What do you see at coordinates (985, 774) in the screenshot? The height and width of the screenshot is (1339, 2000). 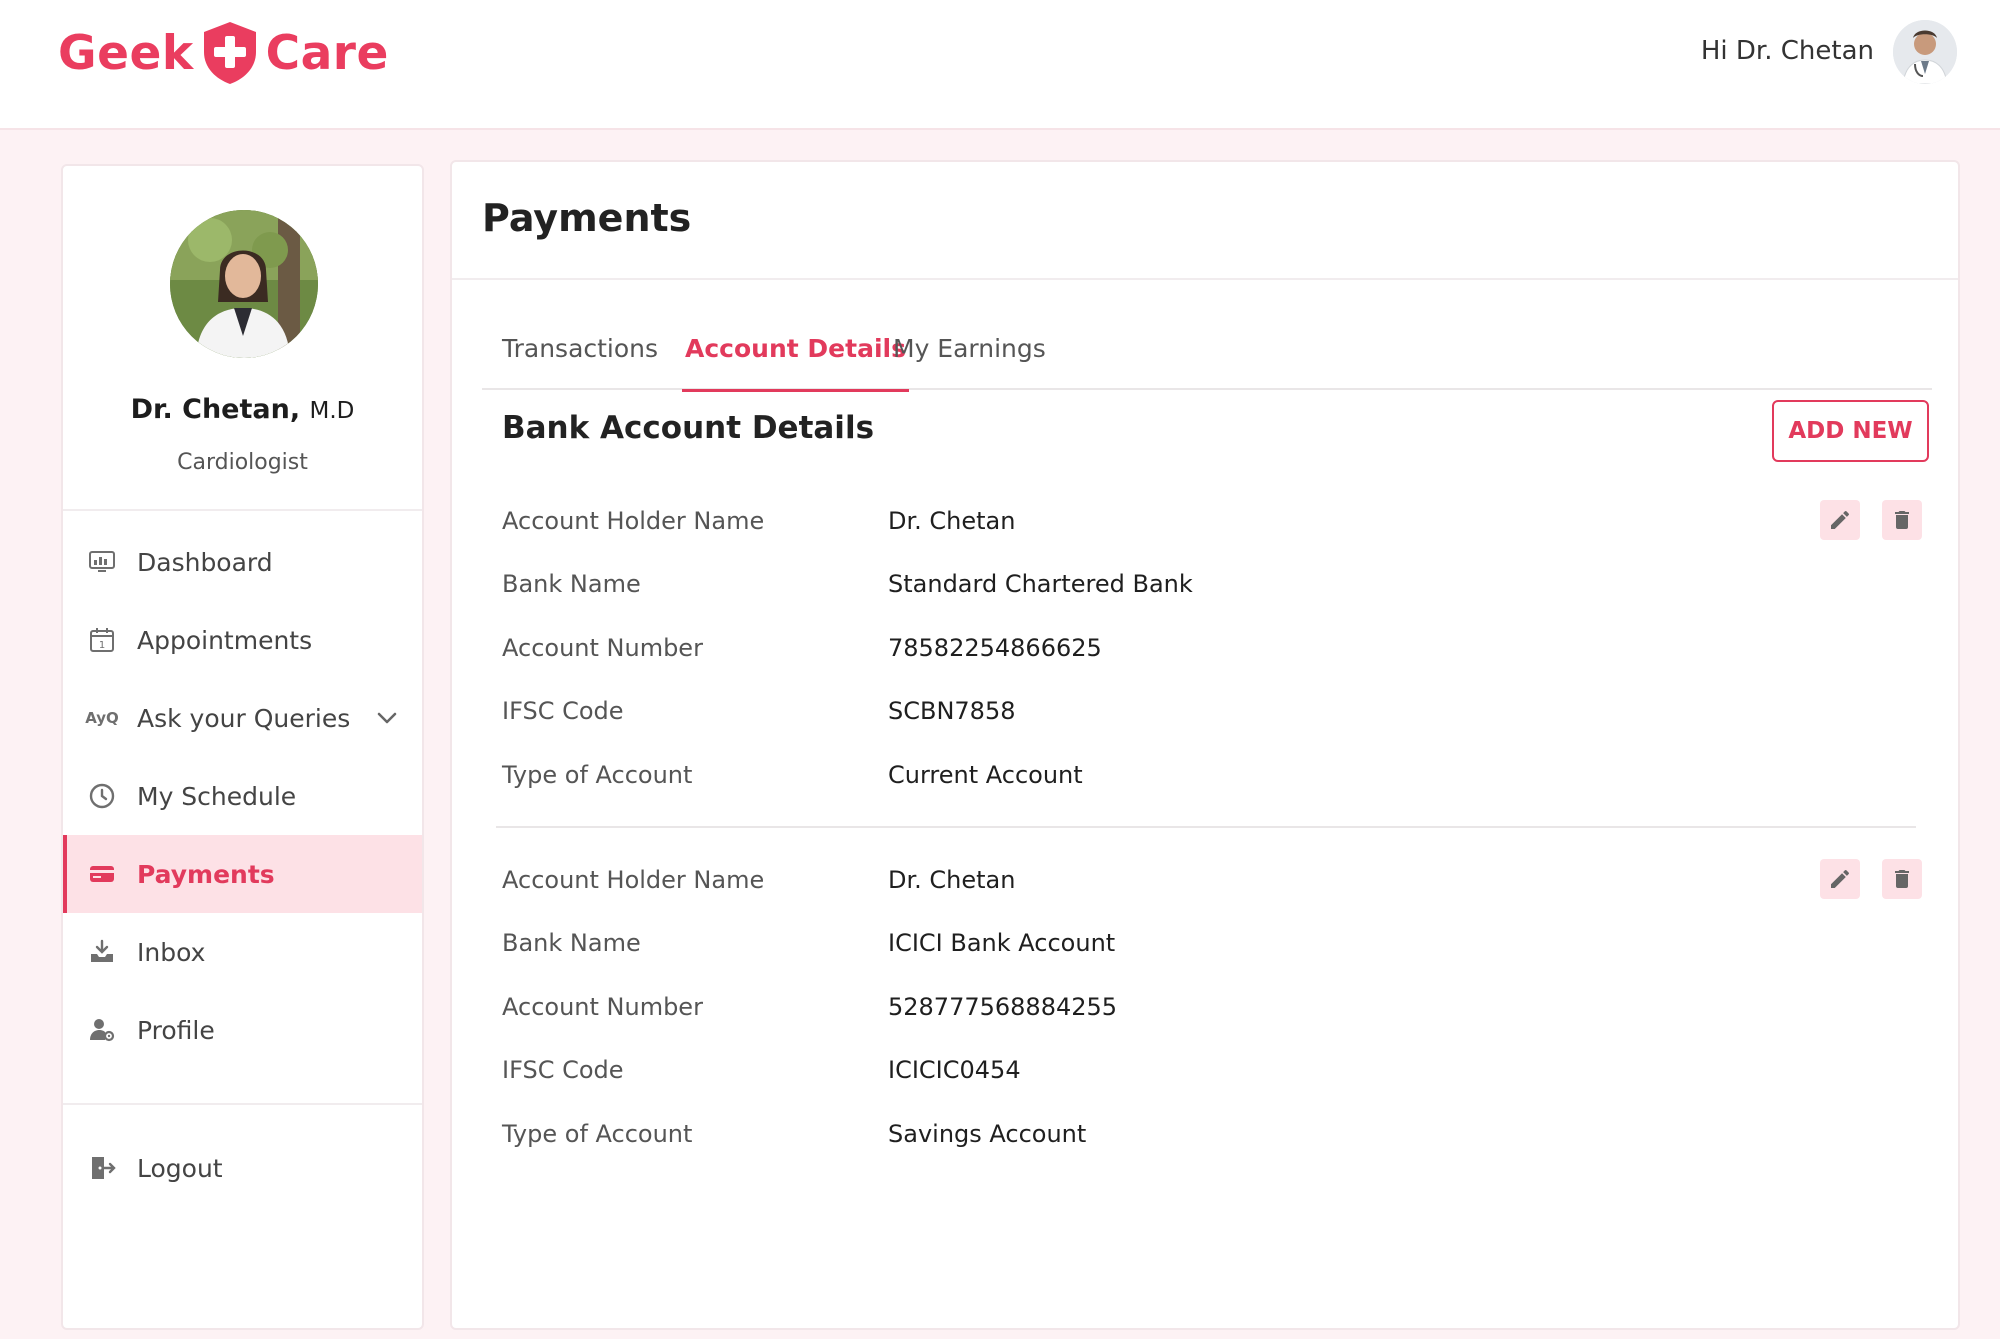 I see `account-type-value: Current Account` at bounding box center [985, 774].